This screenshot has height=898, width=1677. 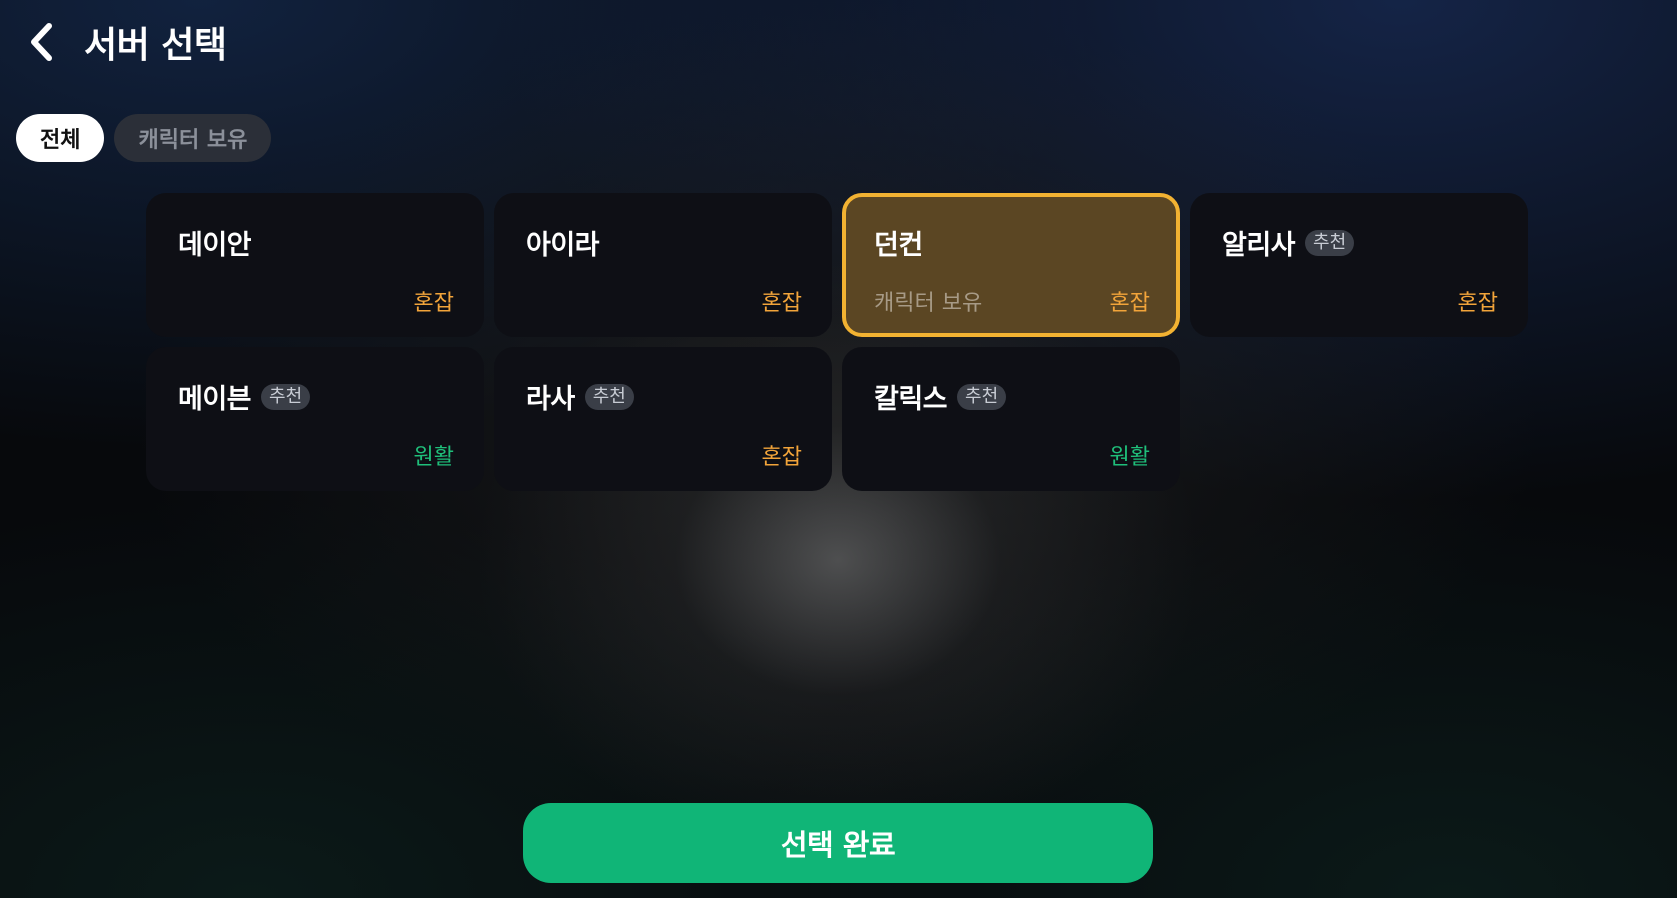 I want to click on chevron-left-icon, so click(x=41, y=42).